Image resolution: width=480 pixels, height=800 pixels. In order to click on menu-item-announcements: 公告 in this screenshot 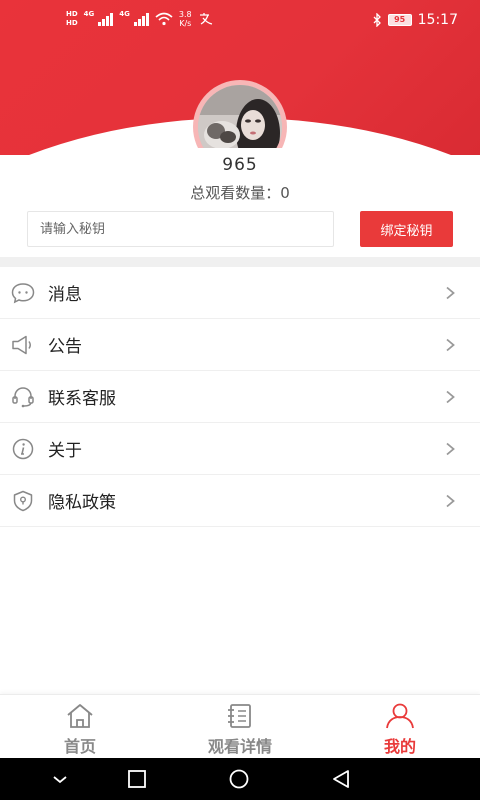, I will do `click(240, 345)`.